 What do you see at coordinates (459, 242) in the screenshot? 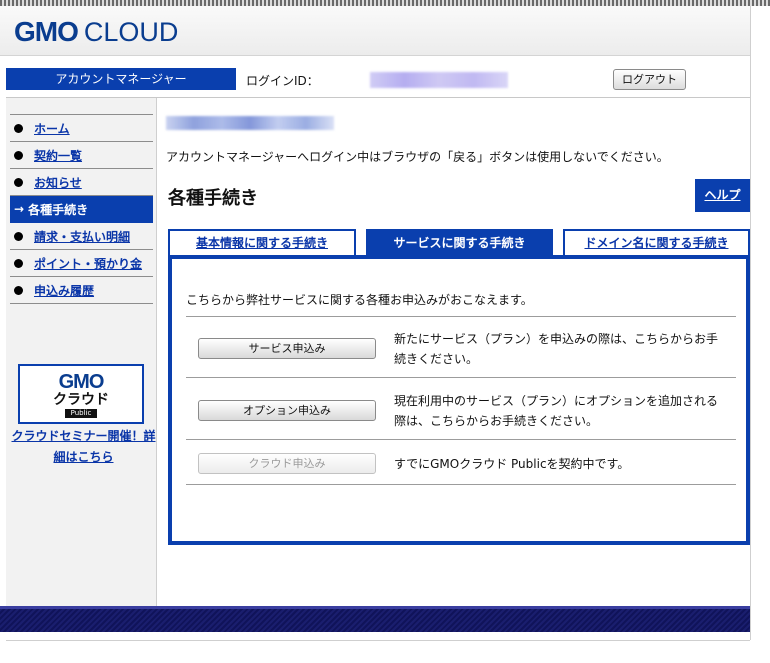
I see `tab-services: サービスに関する手続き` at bounding box center [459, 242].